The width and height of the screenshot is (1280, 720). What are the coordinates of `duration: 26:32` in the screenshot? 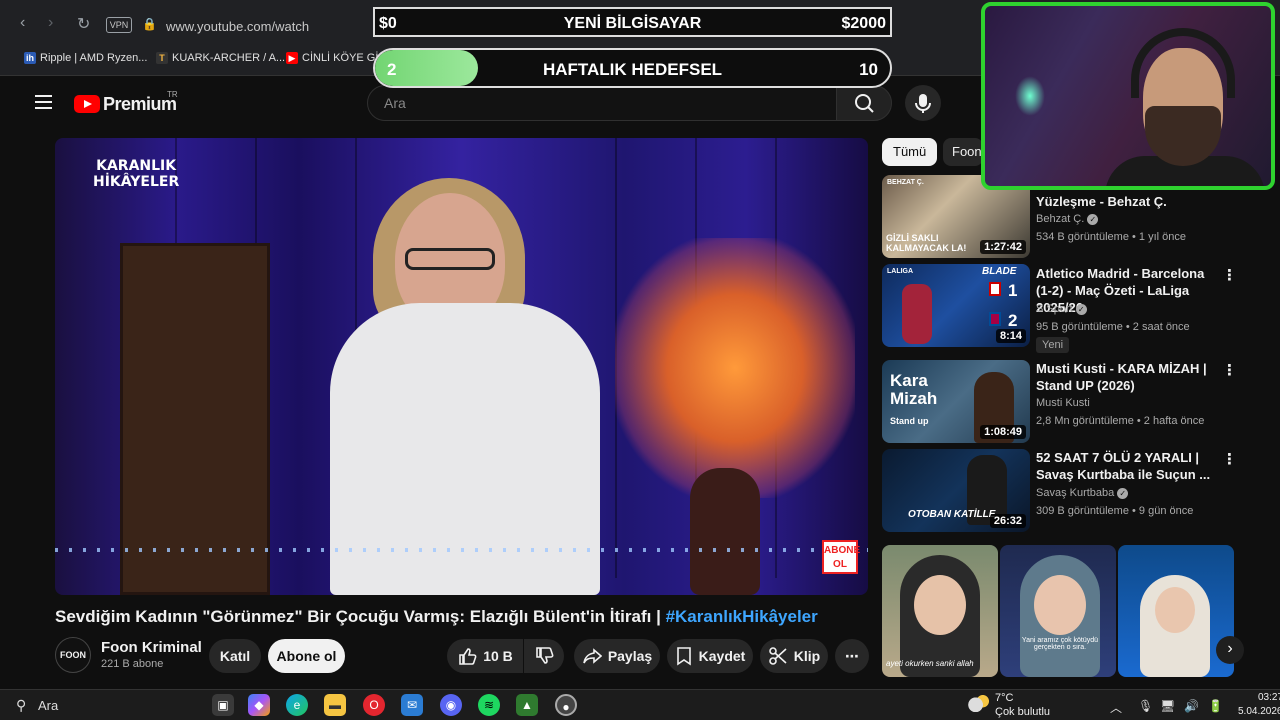 It's located at (1007, 521).